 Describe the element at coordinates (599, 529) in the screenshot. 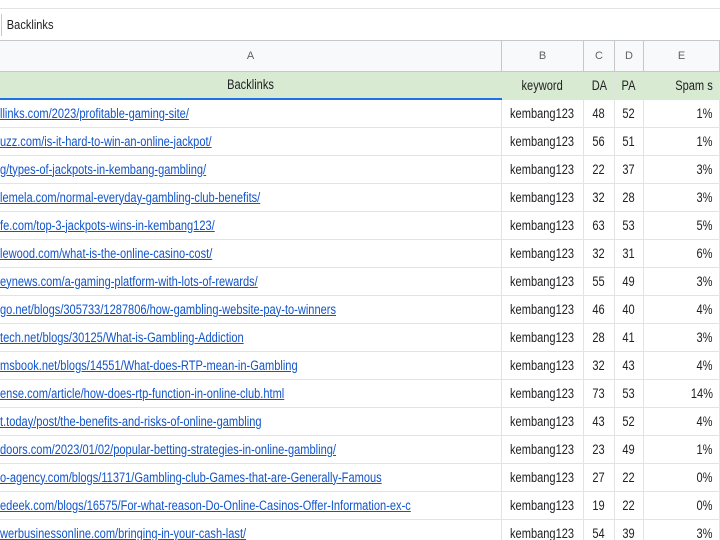

I see `da-cell: 54` at that location.